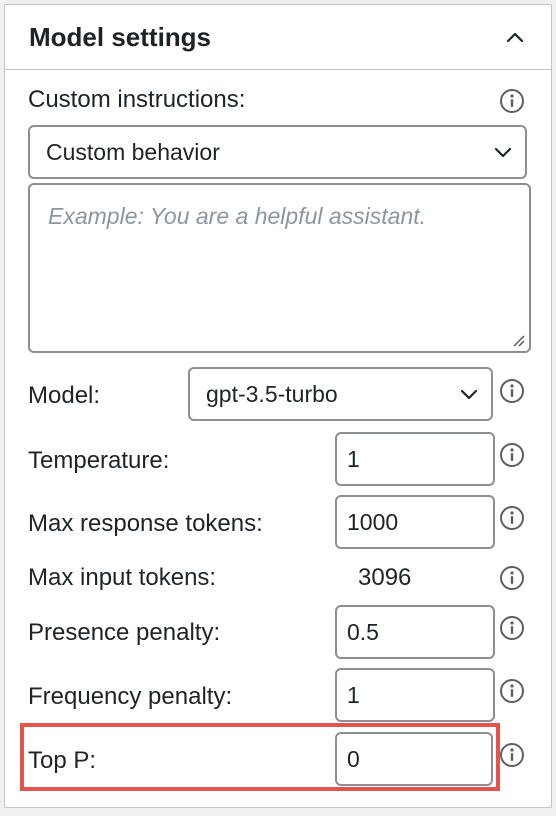 The width and height of the screenshot is (556, 816). What do you see at coordinates (512, 691) in the screenshot?
I see `frequency-penalty-info-icon` at bounding box center [512, 691].